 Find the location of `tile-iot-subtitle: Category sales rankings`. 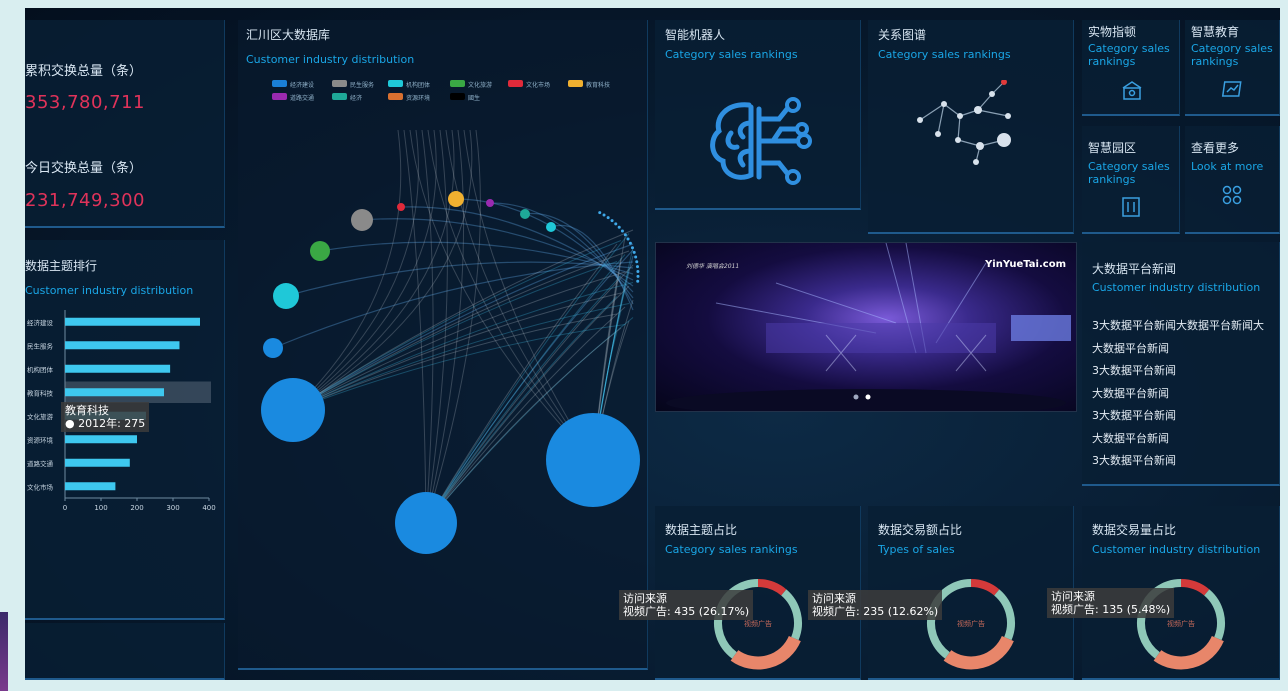

tile-iot-subtitle: Category sales rankings is located at coordinates (1129, 55).